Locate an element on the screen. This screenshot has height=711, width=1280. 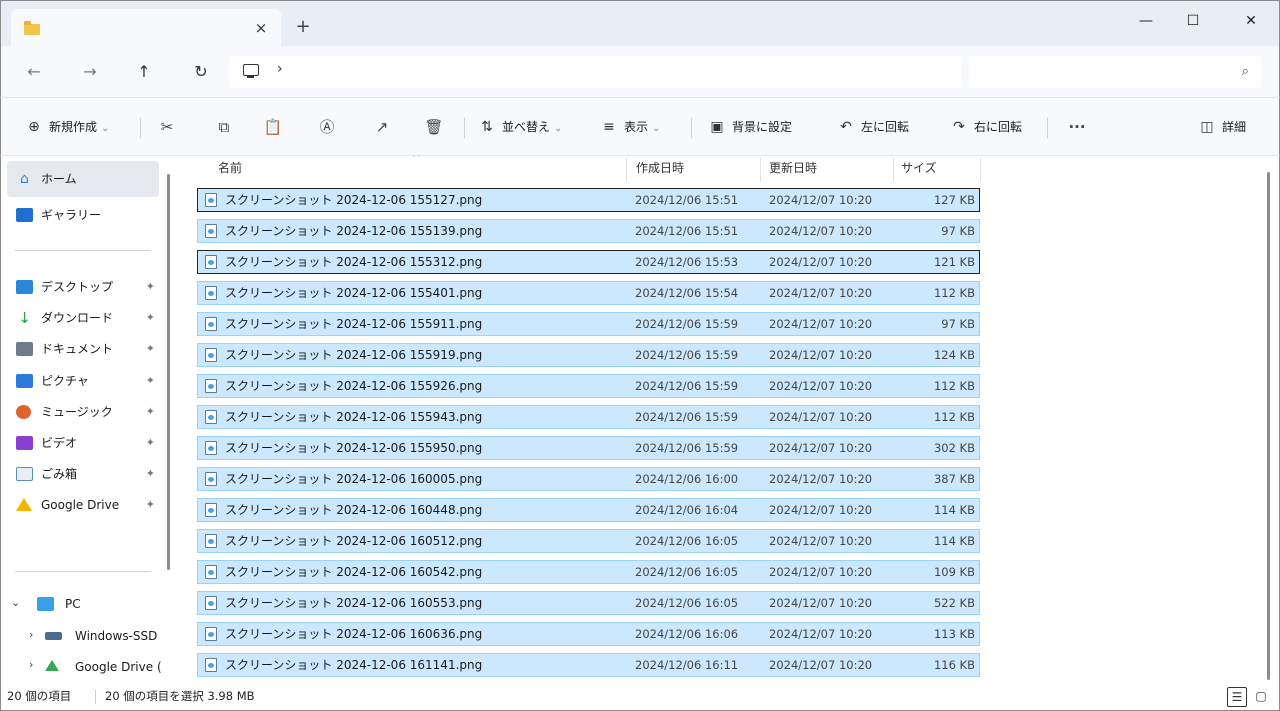
file-name: スクリーンショット 2024-12-06 161141.png is located at coordinates (354, 665).